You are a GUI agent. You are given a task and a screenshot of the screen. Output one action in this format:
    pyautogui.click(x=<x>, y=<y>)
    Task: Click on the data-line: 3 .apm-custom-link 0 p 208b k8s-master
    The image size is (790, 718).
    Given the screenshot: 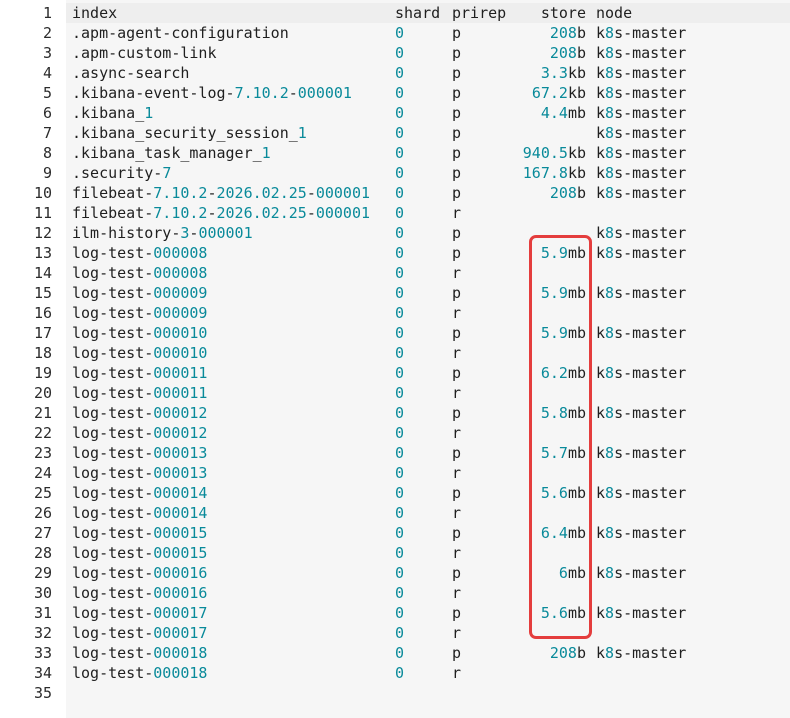 What is the action you would take?
    pyautogui.click(x=395, y=53)
    